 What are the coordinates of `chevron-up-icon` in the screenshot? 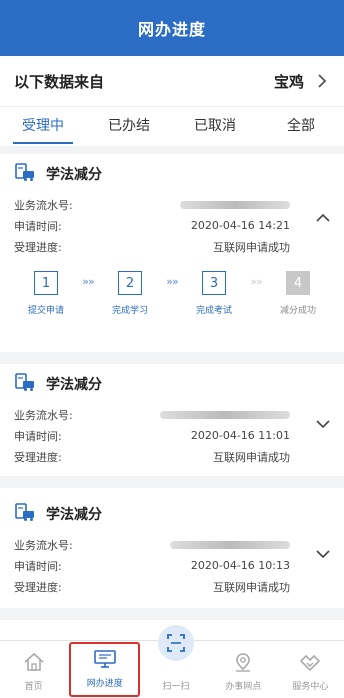 It's located at (324, 216).